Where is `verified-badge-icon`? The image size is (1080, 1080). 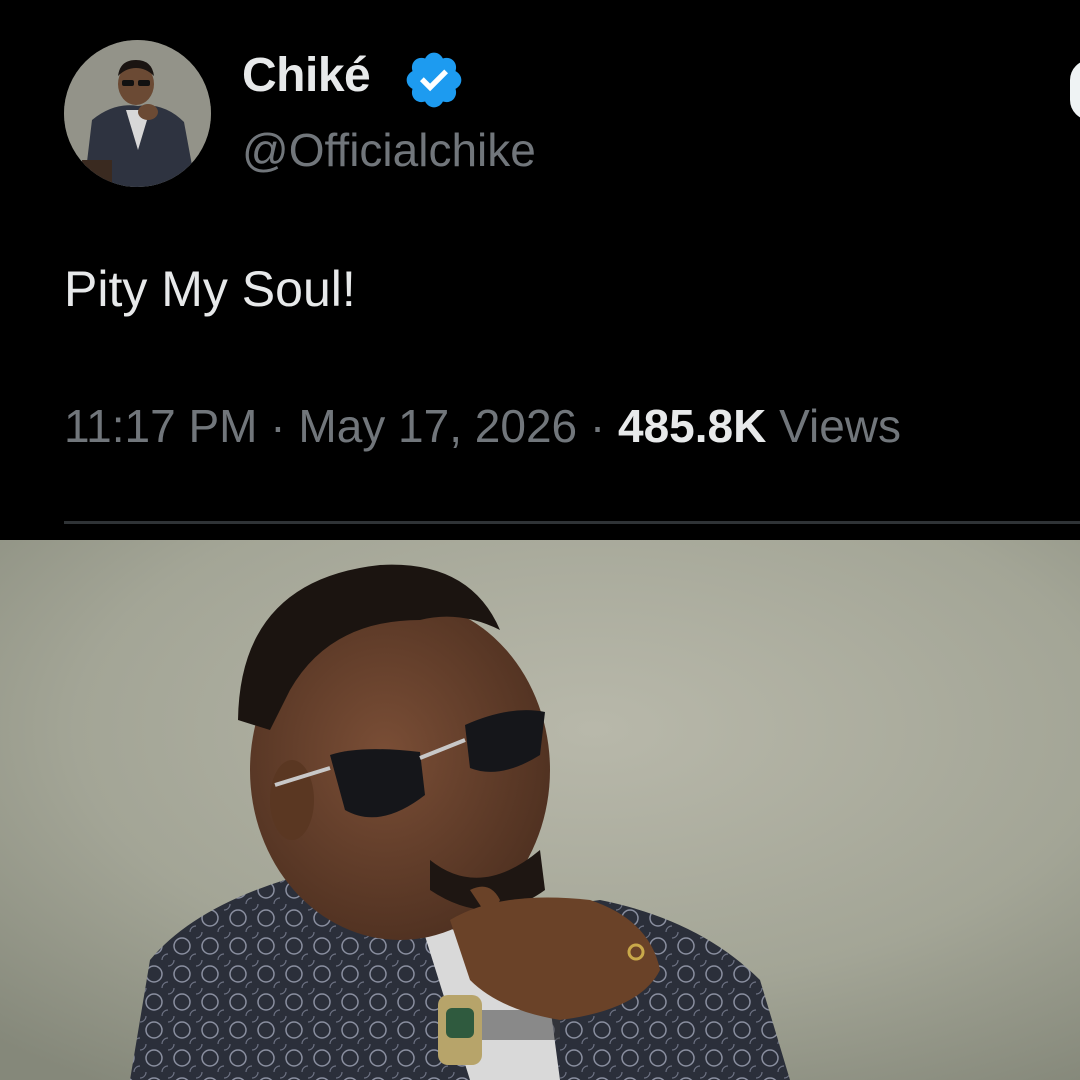 verified-badge-icon is located at coordinates (434, 80).